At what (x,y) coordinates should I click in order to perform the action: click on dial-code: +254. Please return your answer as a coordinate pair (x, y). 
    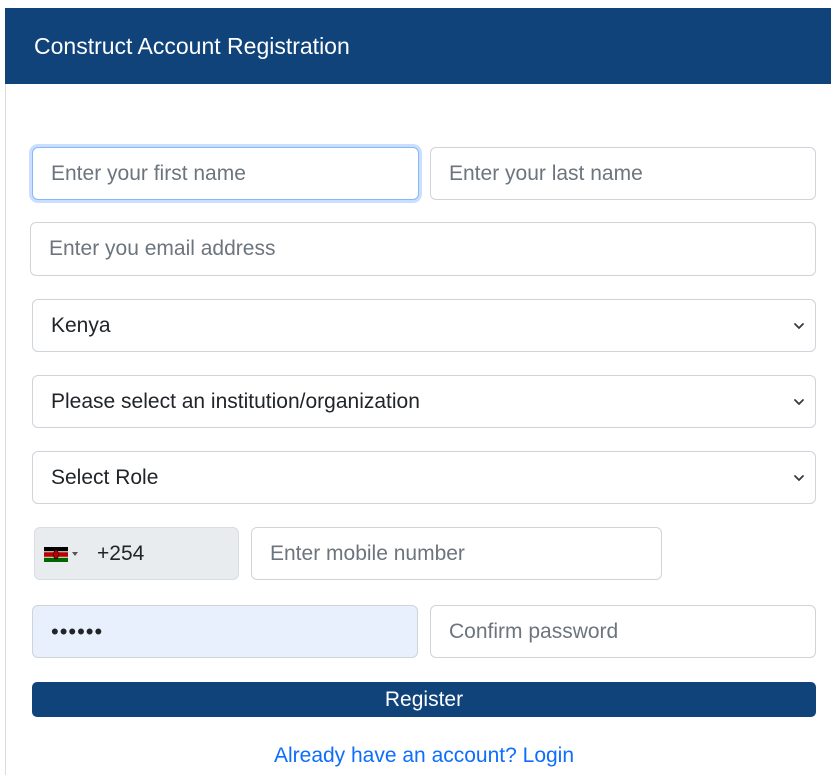
    Looking at the image, I should click on (121, 553).